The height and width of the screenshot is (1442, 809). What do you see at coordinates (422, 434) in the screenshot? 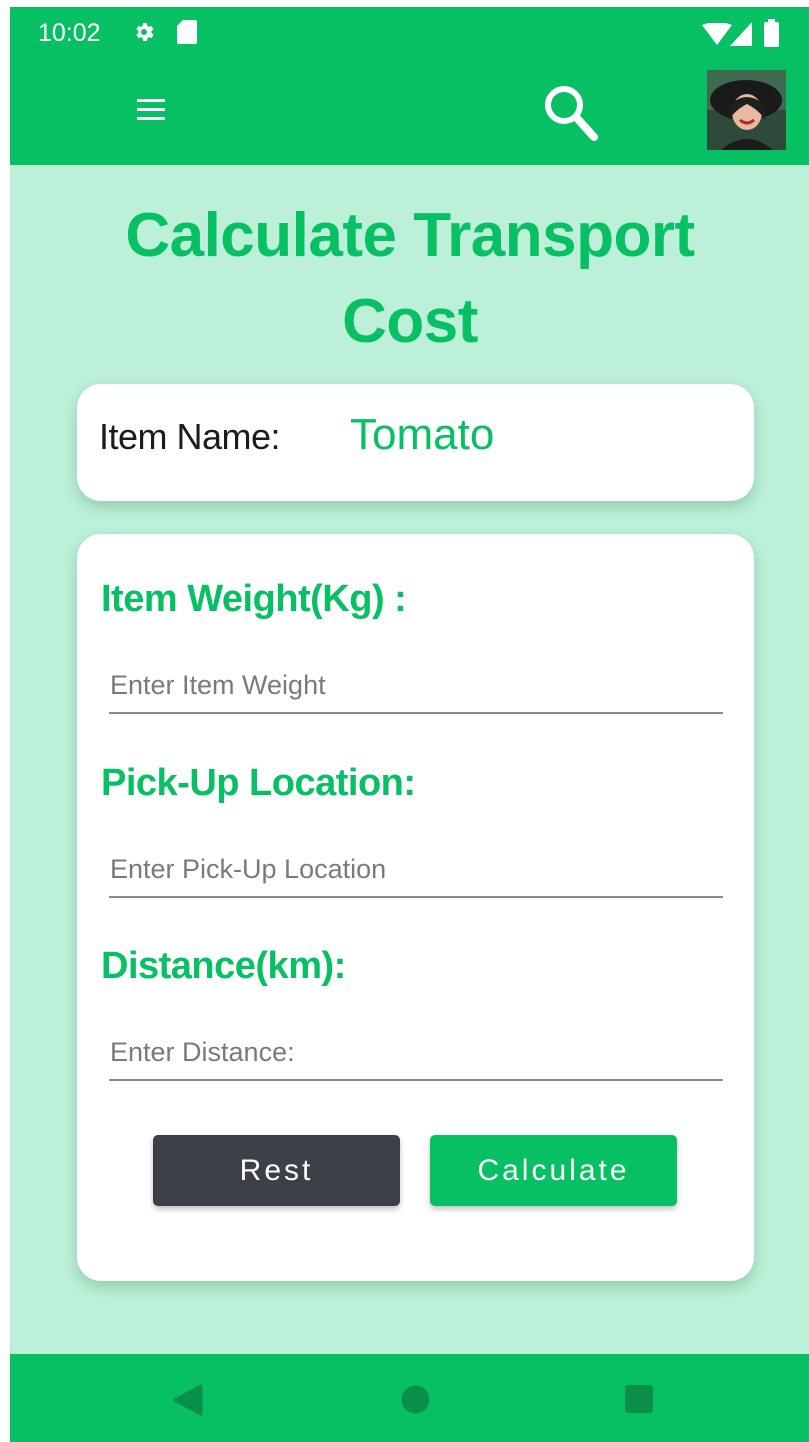
I see `item-name-value: Tomato` at bounding box center [422, 434].